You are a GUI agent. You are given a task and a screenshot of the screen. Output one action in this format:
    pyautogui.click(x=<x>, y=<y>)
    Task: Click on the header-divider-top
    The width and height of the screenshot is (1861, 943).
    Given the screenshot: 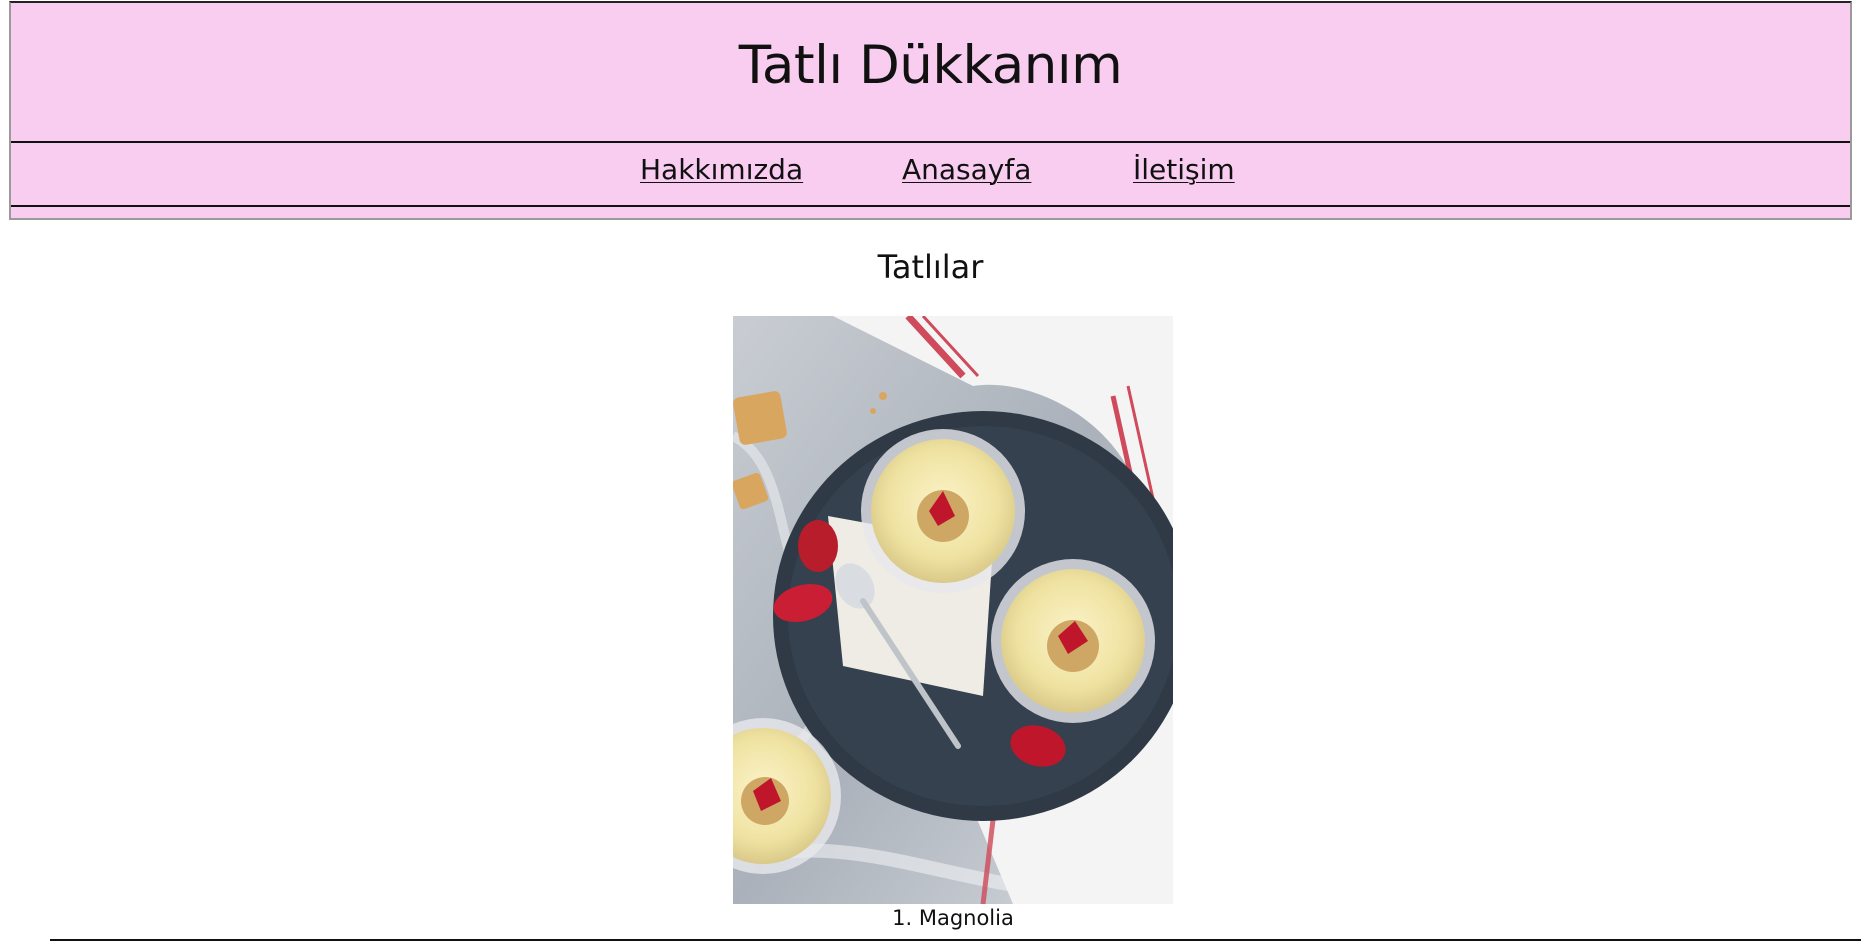 What is the action you would take?
    pyautogui.click(x=930, y=142)
    